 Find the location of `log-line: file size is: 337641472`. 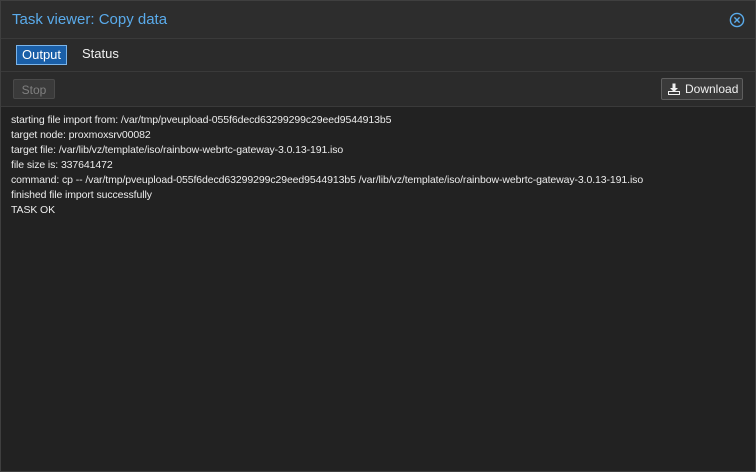

log-line: file size is: 337641472 is located at coordinates (62, 165).